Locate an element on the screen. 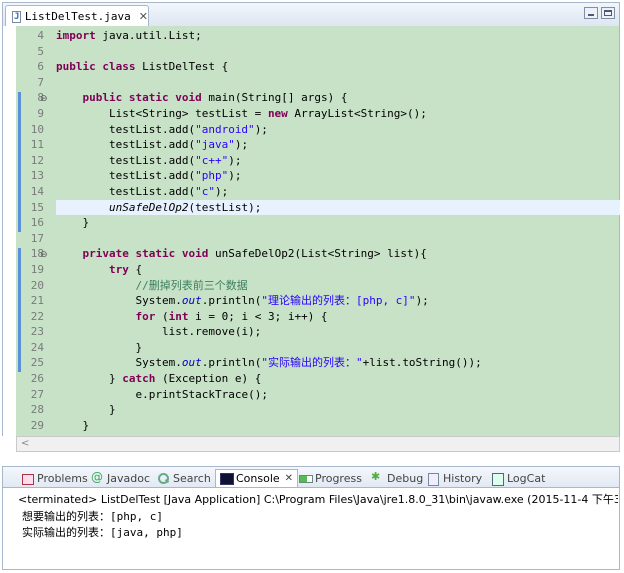 This screenshot has width=624, height=573. line-number: 5 is located at coordinates (40, 51).